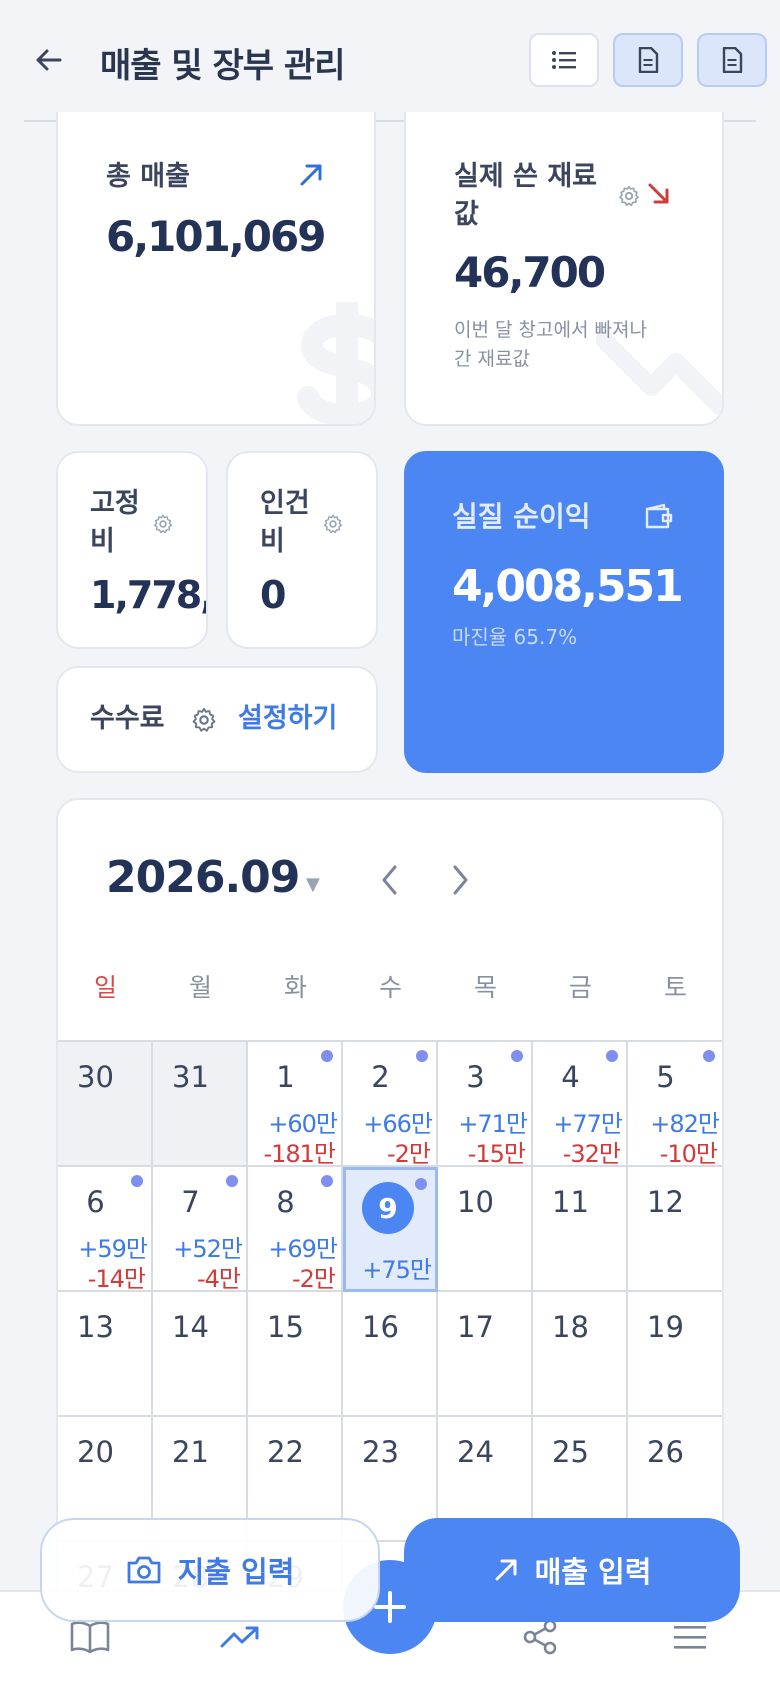 The width and height of the screenshot is (780, 1688). What do you see at coordinates (236, 1572) in the screenshot?
I see `expense-input-label: 지출 입력` at bounding box center [236, 1572].